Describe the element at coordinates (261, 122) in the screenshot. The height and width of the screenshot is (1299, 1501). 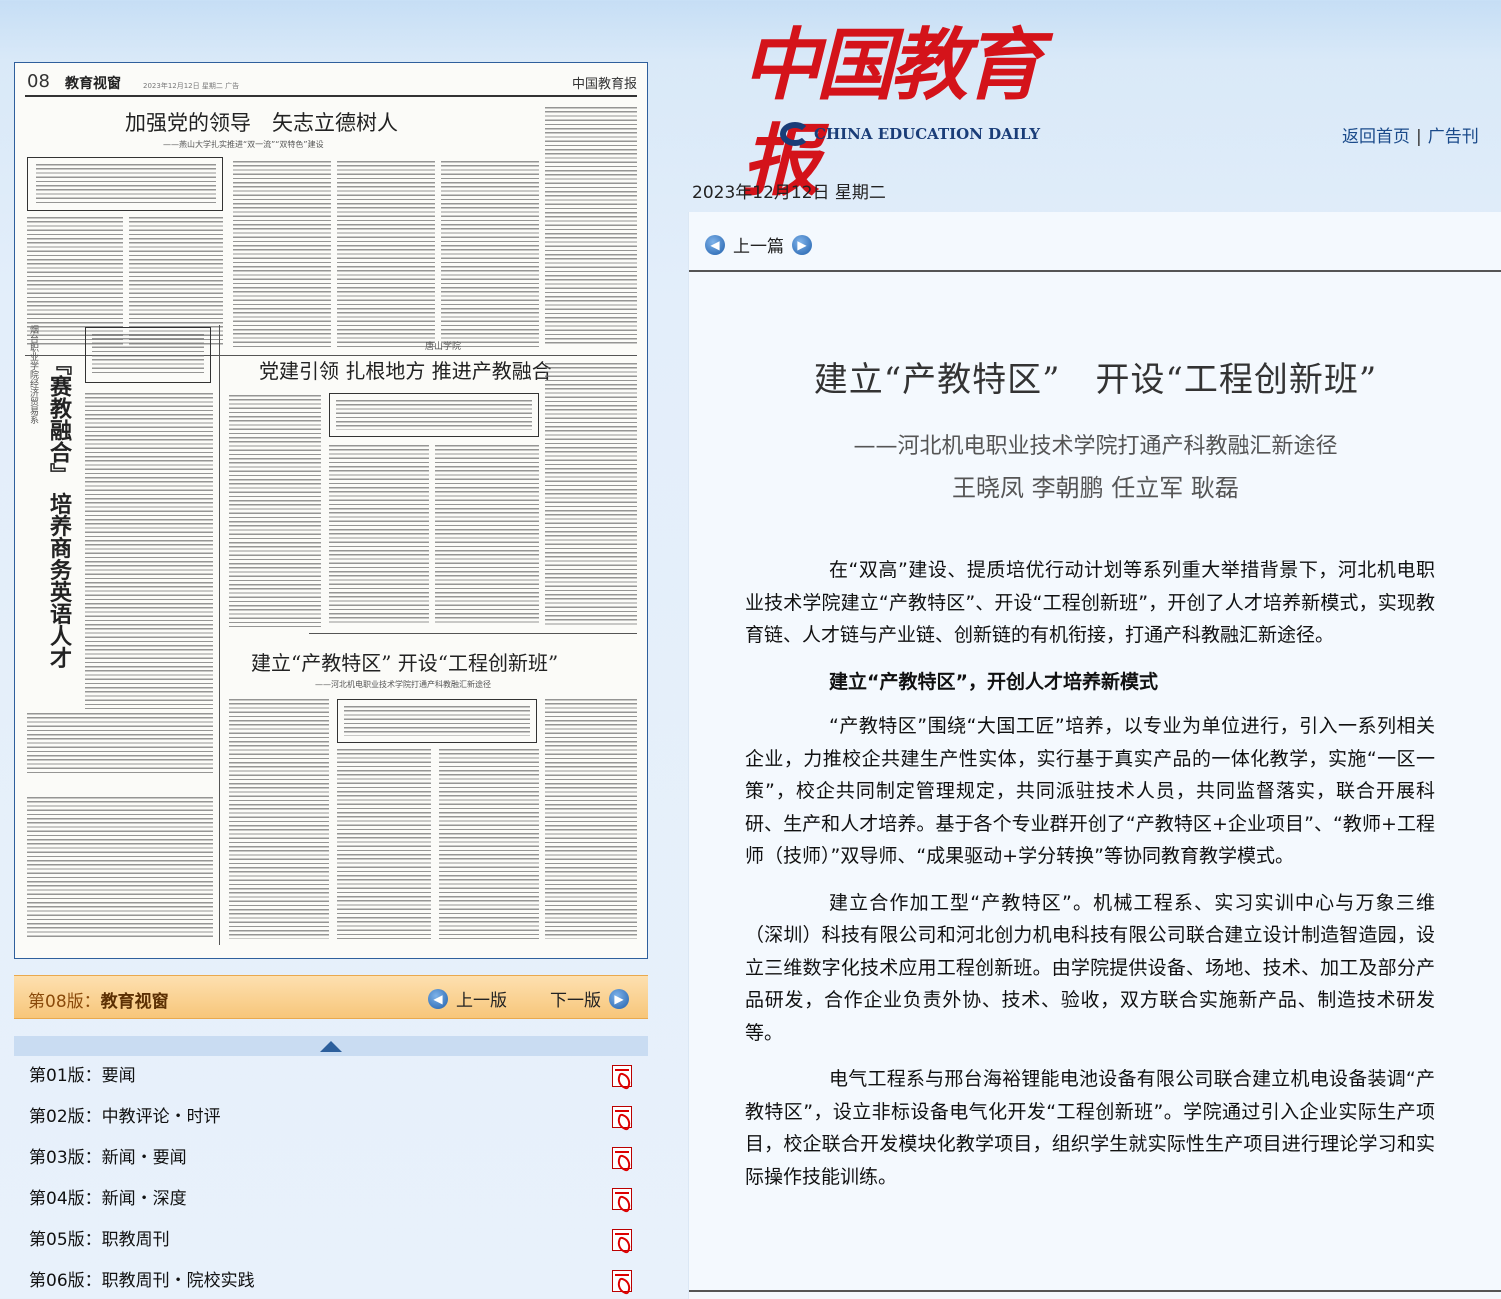
I see `headline-1: 加强党的领导 矢志立德树人` at that location.